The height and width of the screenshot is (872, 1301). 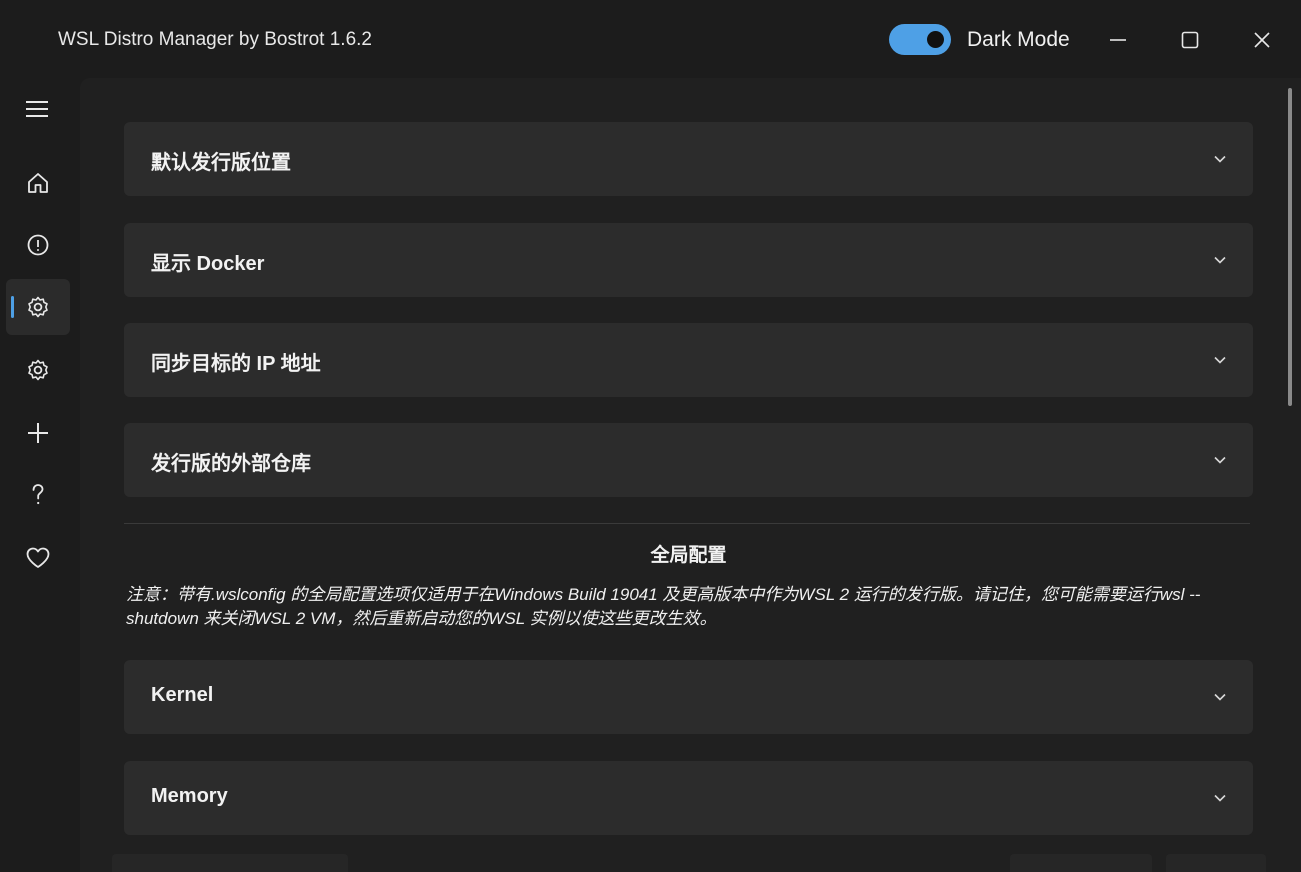 What do you see at coordinates (688, 460) in the screenshot?
I see `expander-external-distro-repo: 发行版的外部仓库` at bounding box center [688, 460].